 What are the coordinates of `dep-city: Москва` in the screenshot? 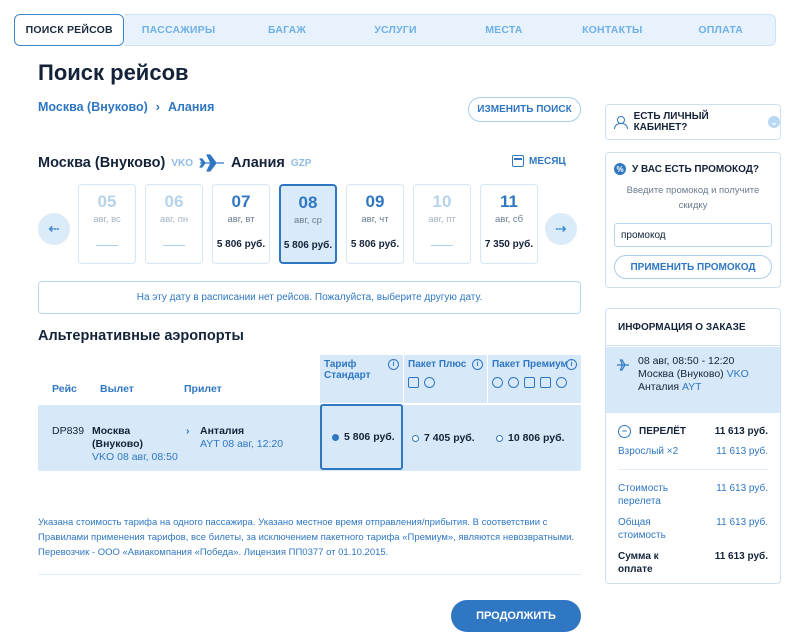 It's located at (111, 431).